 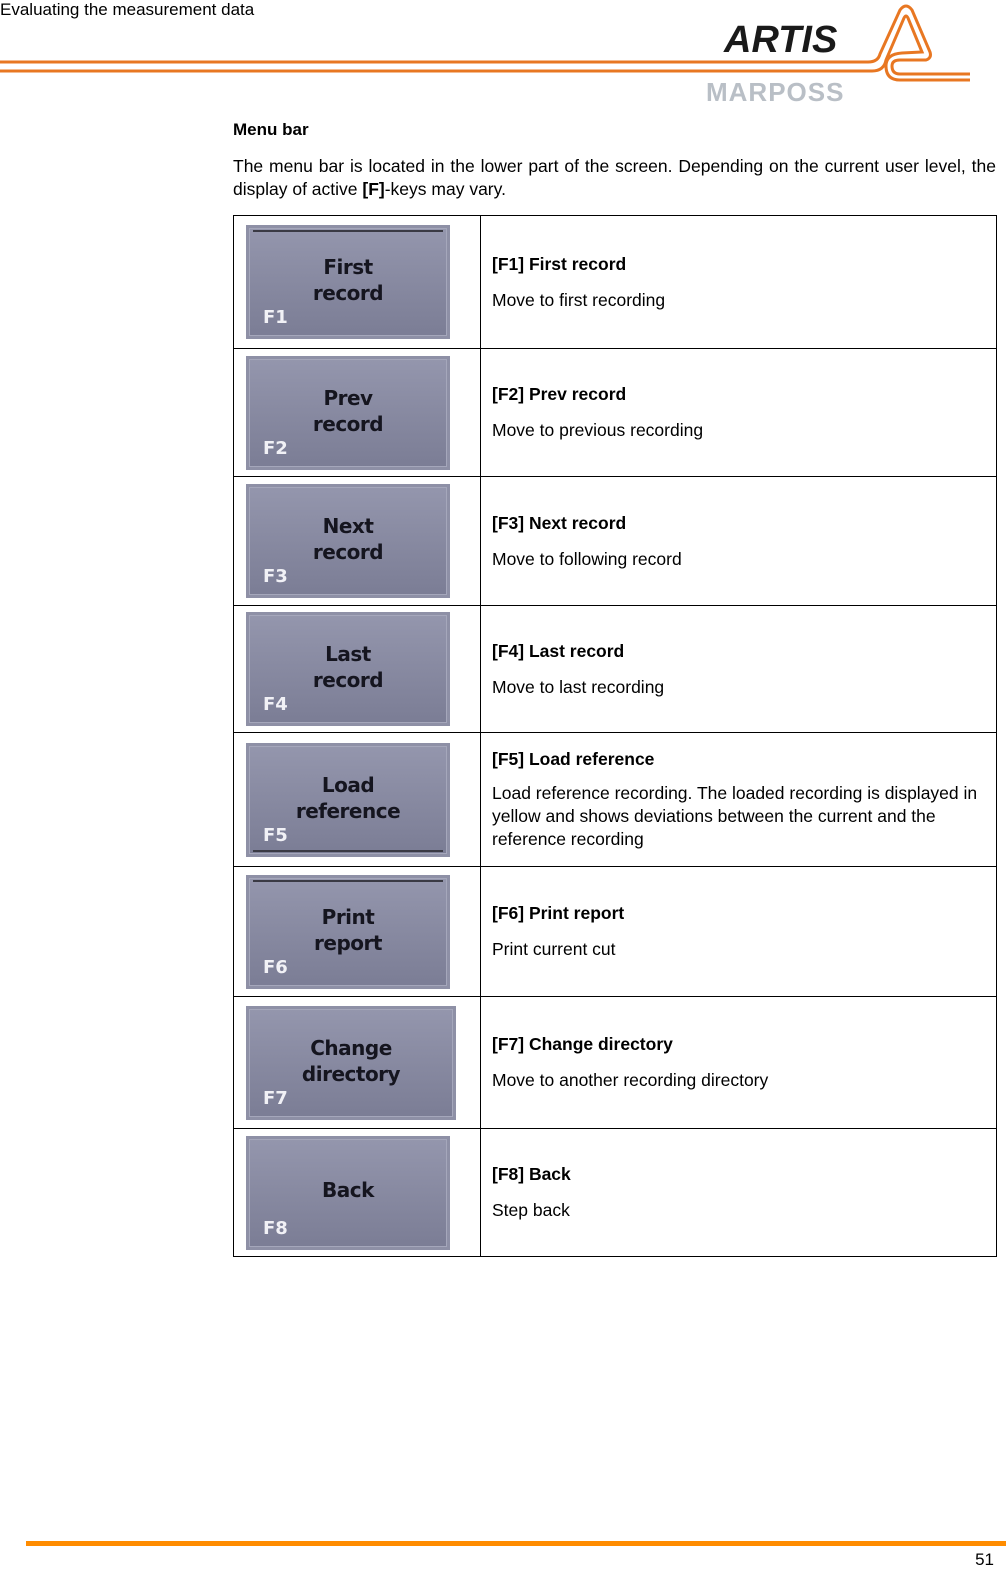 I want to click on logo-marposs-text: MARPOSS, so click(x=775, y=91).